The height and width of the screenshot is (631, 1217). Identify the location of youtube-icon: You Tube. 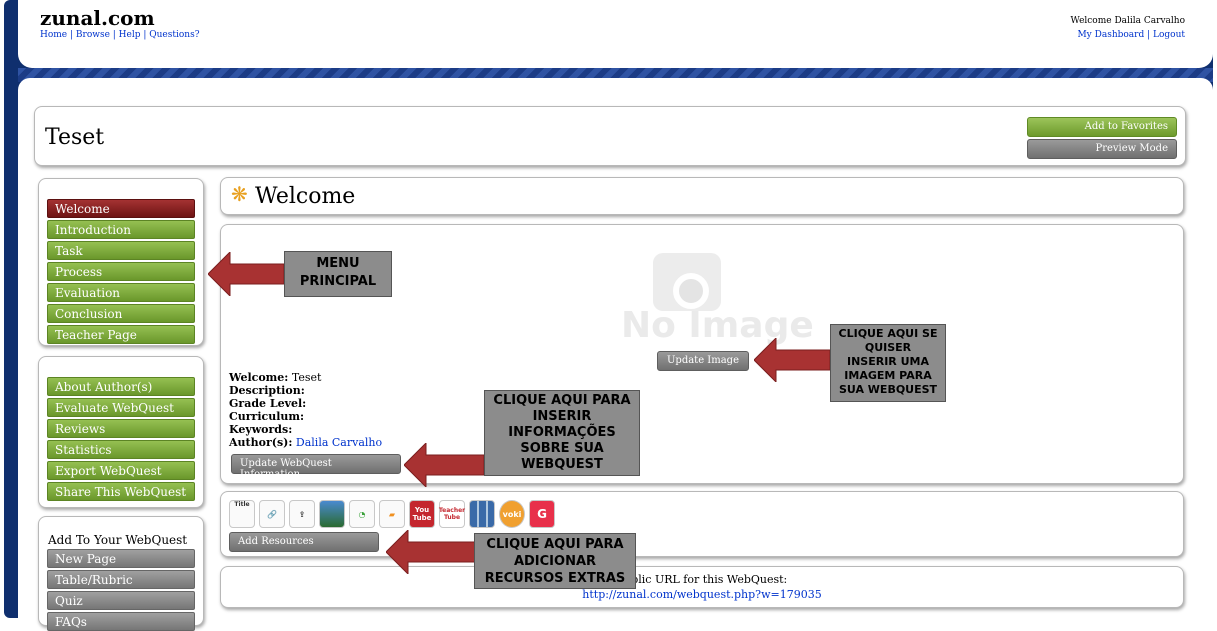
(422, 514).